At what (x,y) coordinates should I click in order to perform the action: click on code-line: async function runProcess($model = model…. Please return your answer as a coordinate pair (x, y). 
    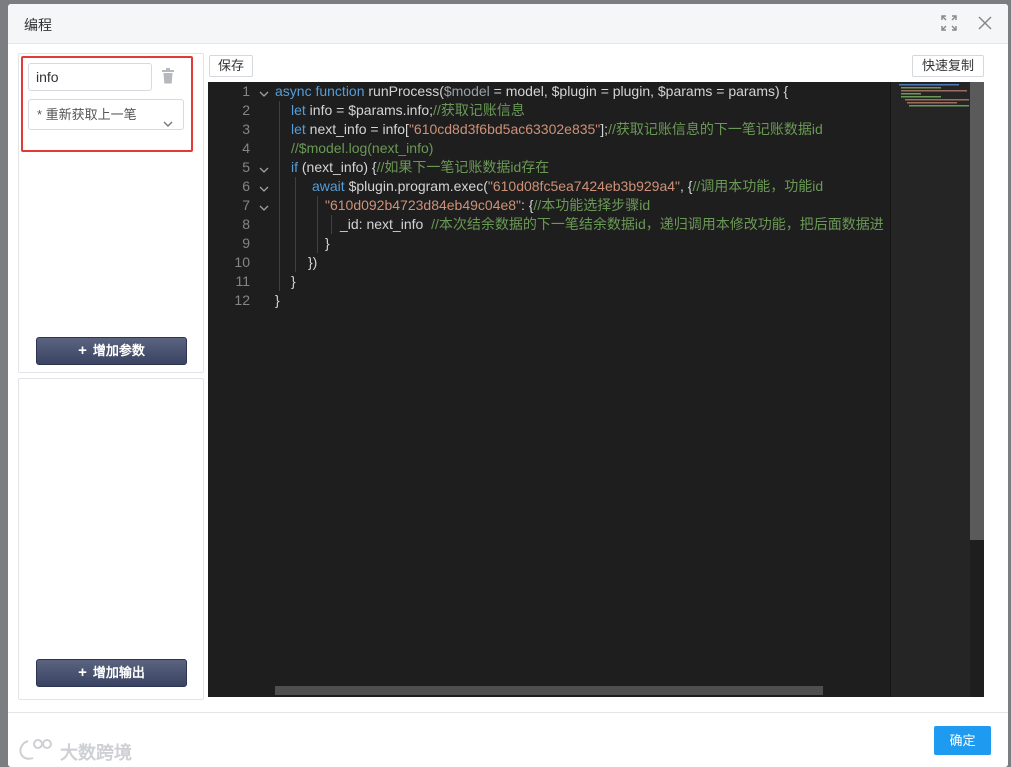
    Looking at the image, I should click on (532, 91).